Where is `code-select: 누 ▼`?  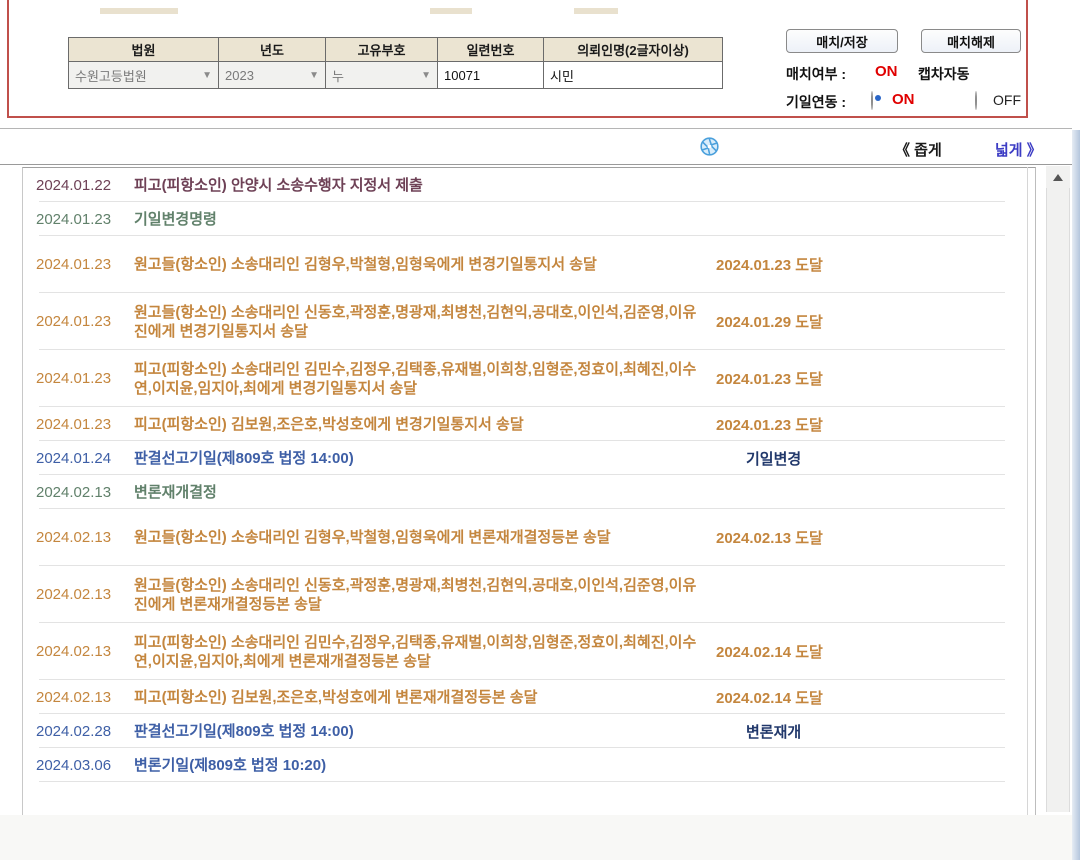 code-select: 누 ▼ is located at coordinates (382, 75).